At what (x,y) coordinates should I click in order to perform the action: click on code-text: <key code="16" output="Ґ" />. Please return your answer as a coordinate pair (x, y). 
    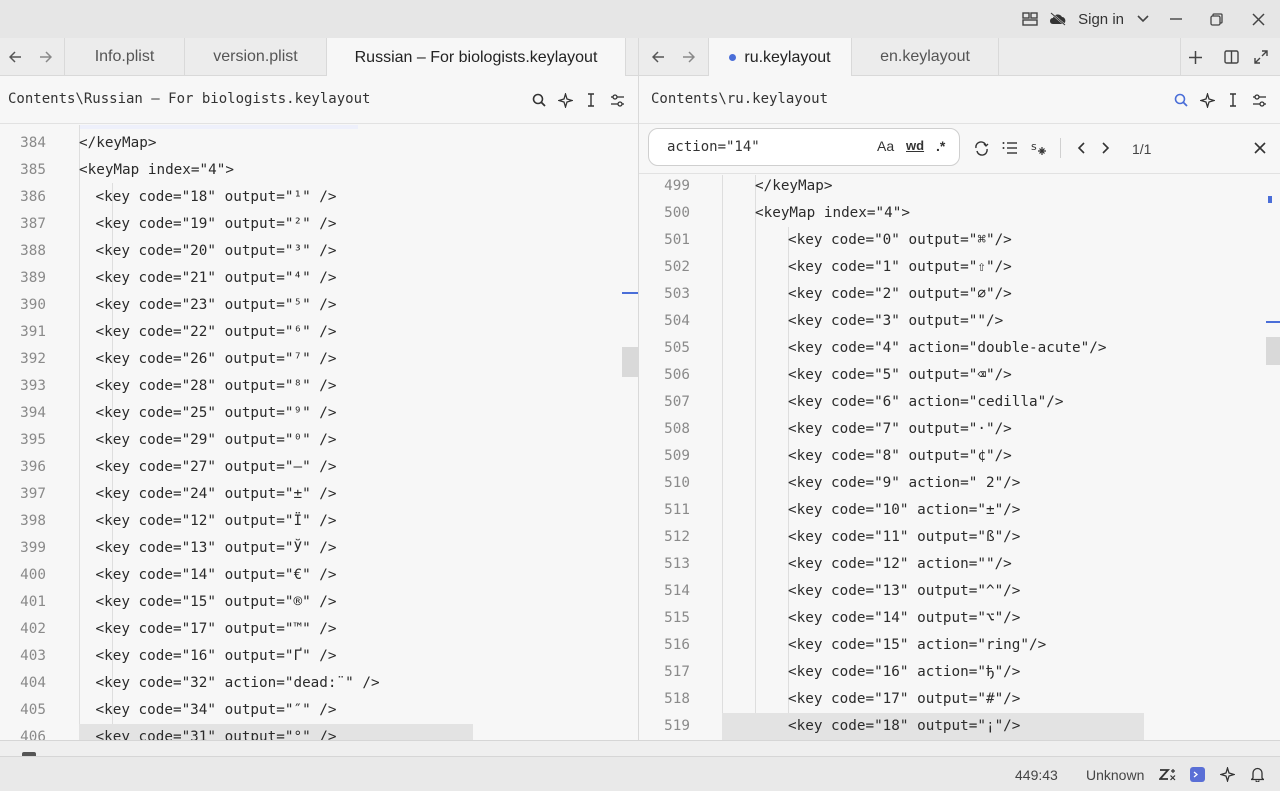
    Looking at the image, I should click on (216, 656).